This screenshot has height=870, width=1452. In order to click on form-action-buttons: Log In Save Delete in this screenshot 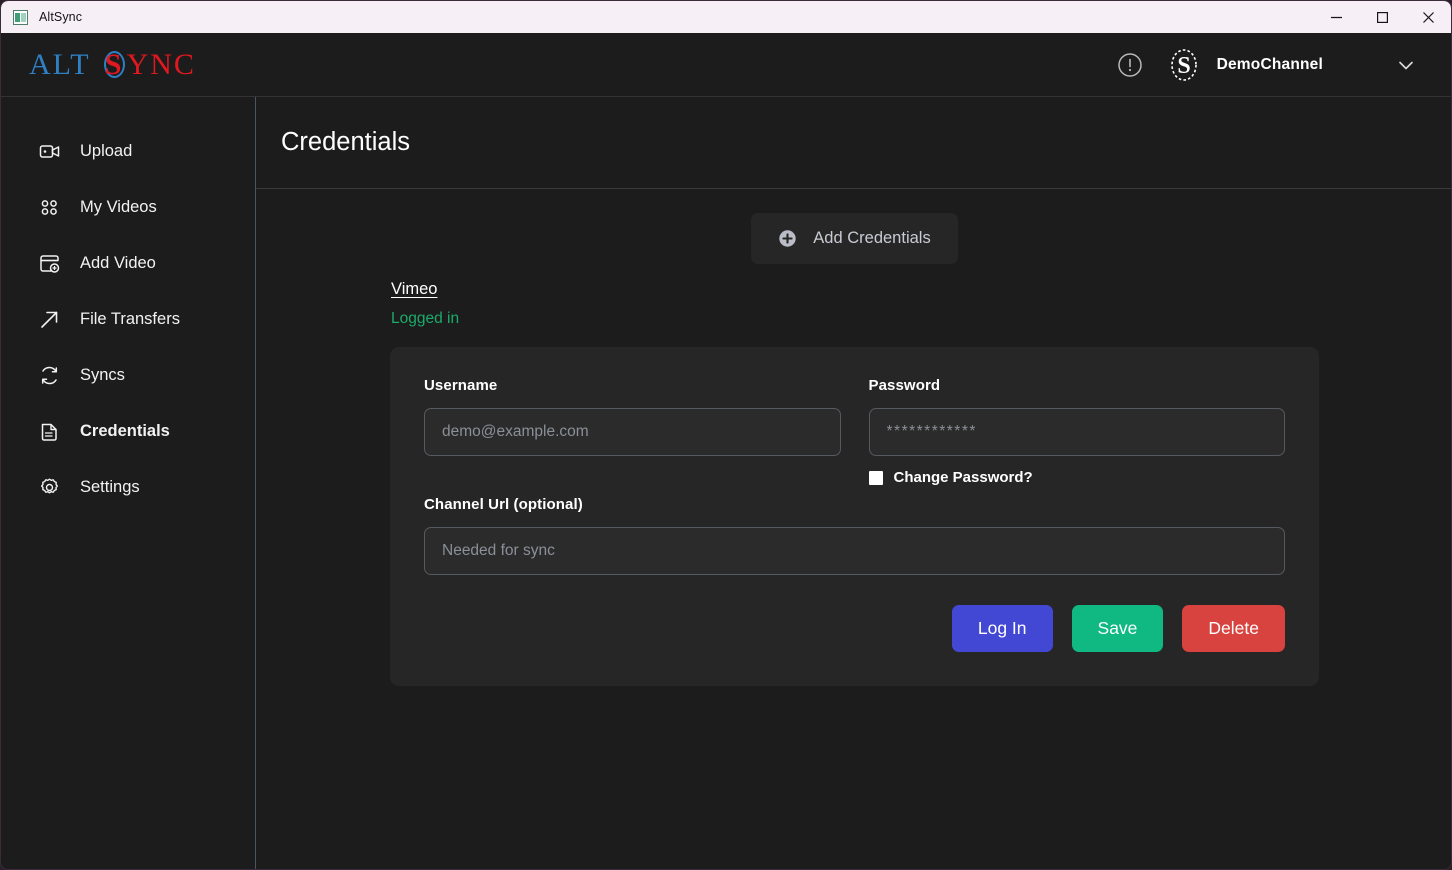, I will do `click(854, 628)`.